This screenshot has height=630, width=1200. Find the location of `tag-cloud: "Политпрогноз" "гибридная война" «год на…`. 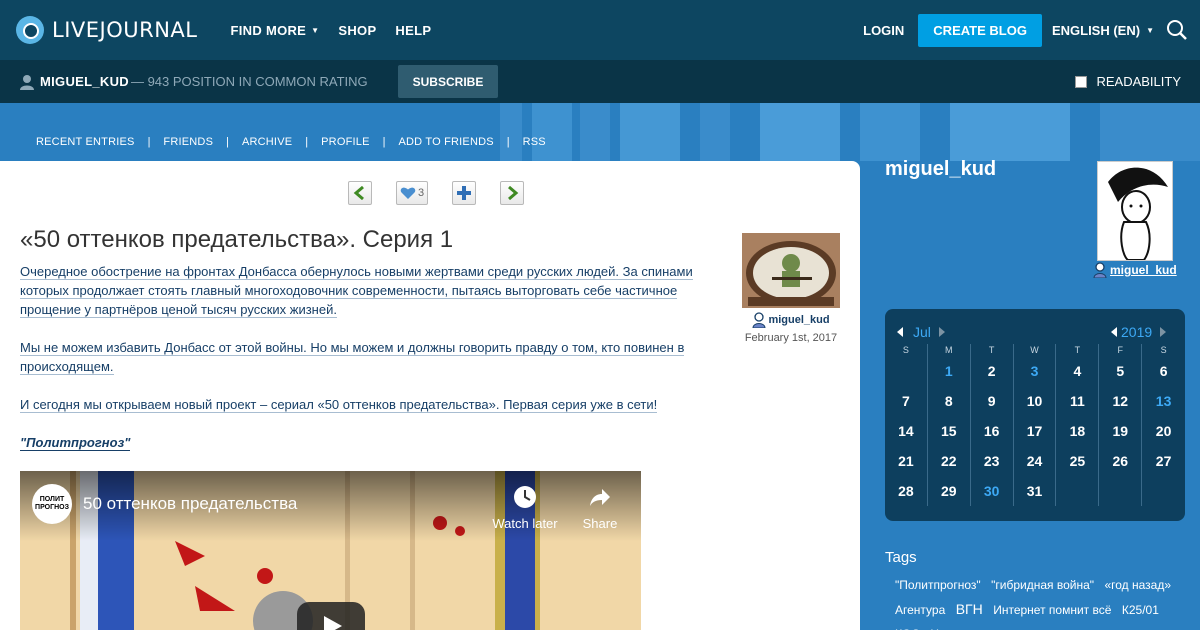

tag-cloud: "Политпрогноз" "гибридная война" «год на… is located at coordinates (1042, 601).